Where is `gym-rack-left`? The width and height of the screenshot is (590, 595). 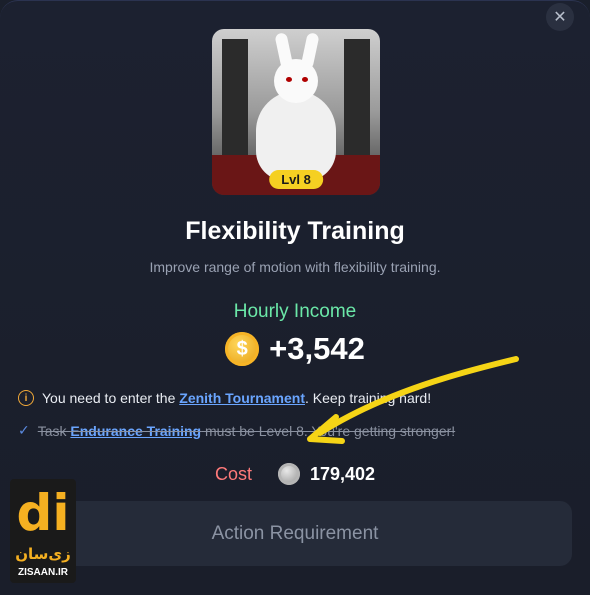 gym-rack-left is located at coordinates (235, 99).